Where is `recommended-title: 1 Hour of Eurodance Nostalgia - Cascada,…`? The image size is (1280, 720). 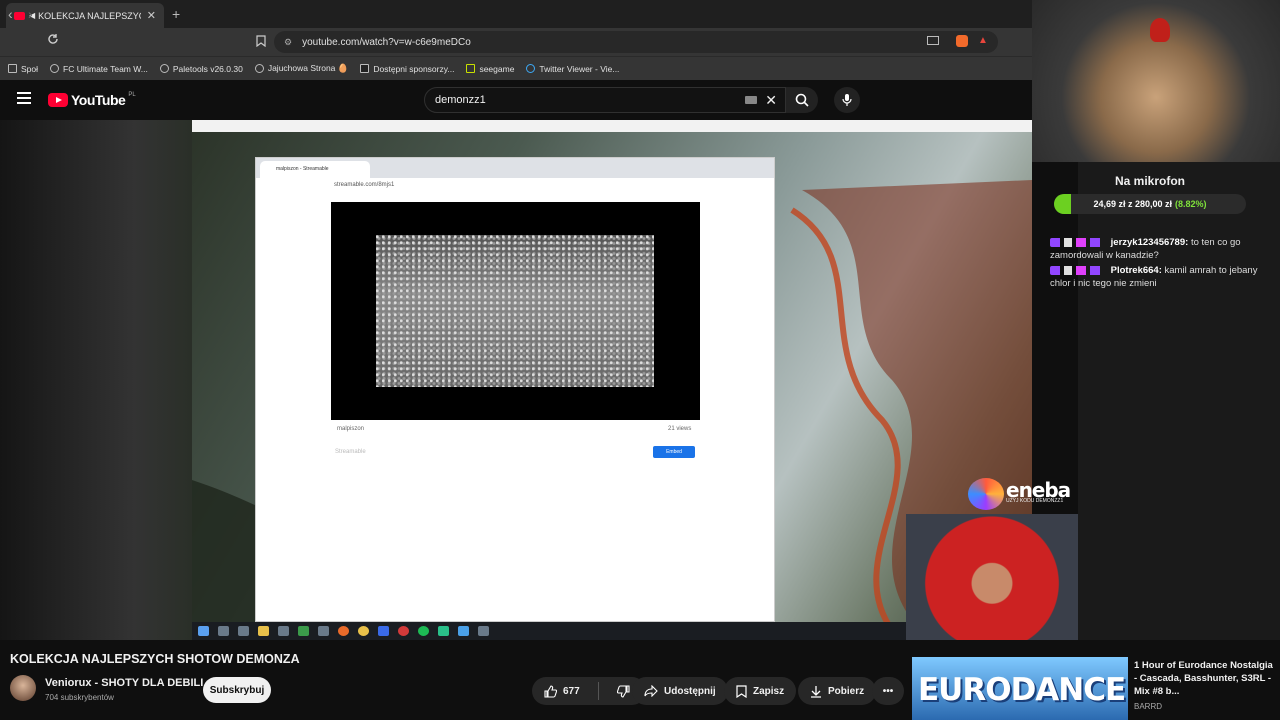 recommended-title: 1 Hour of Eurodance Nostalgia - Cascada,… is located at coordinates (1204, 678).